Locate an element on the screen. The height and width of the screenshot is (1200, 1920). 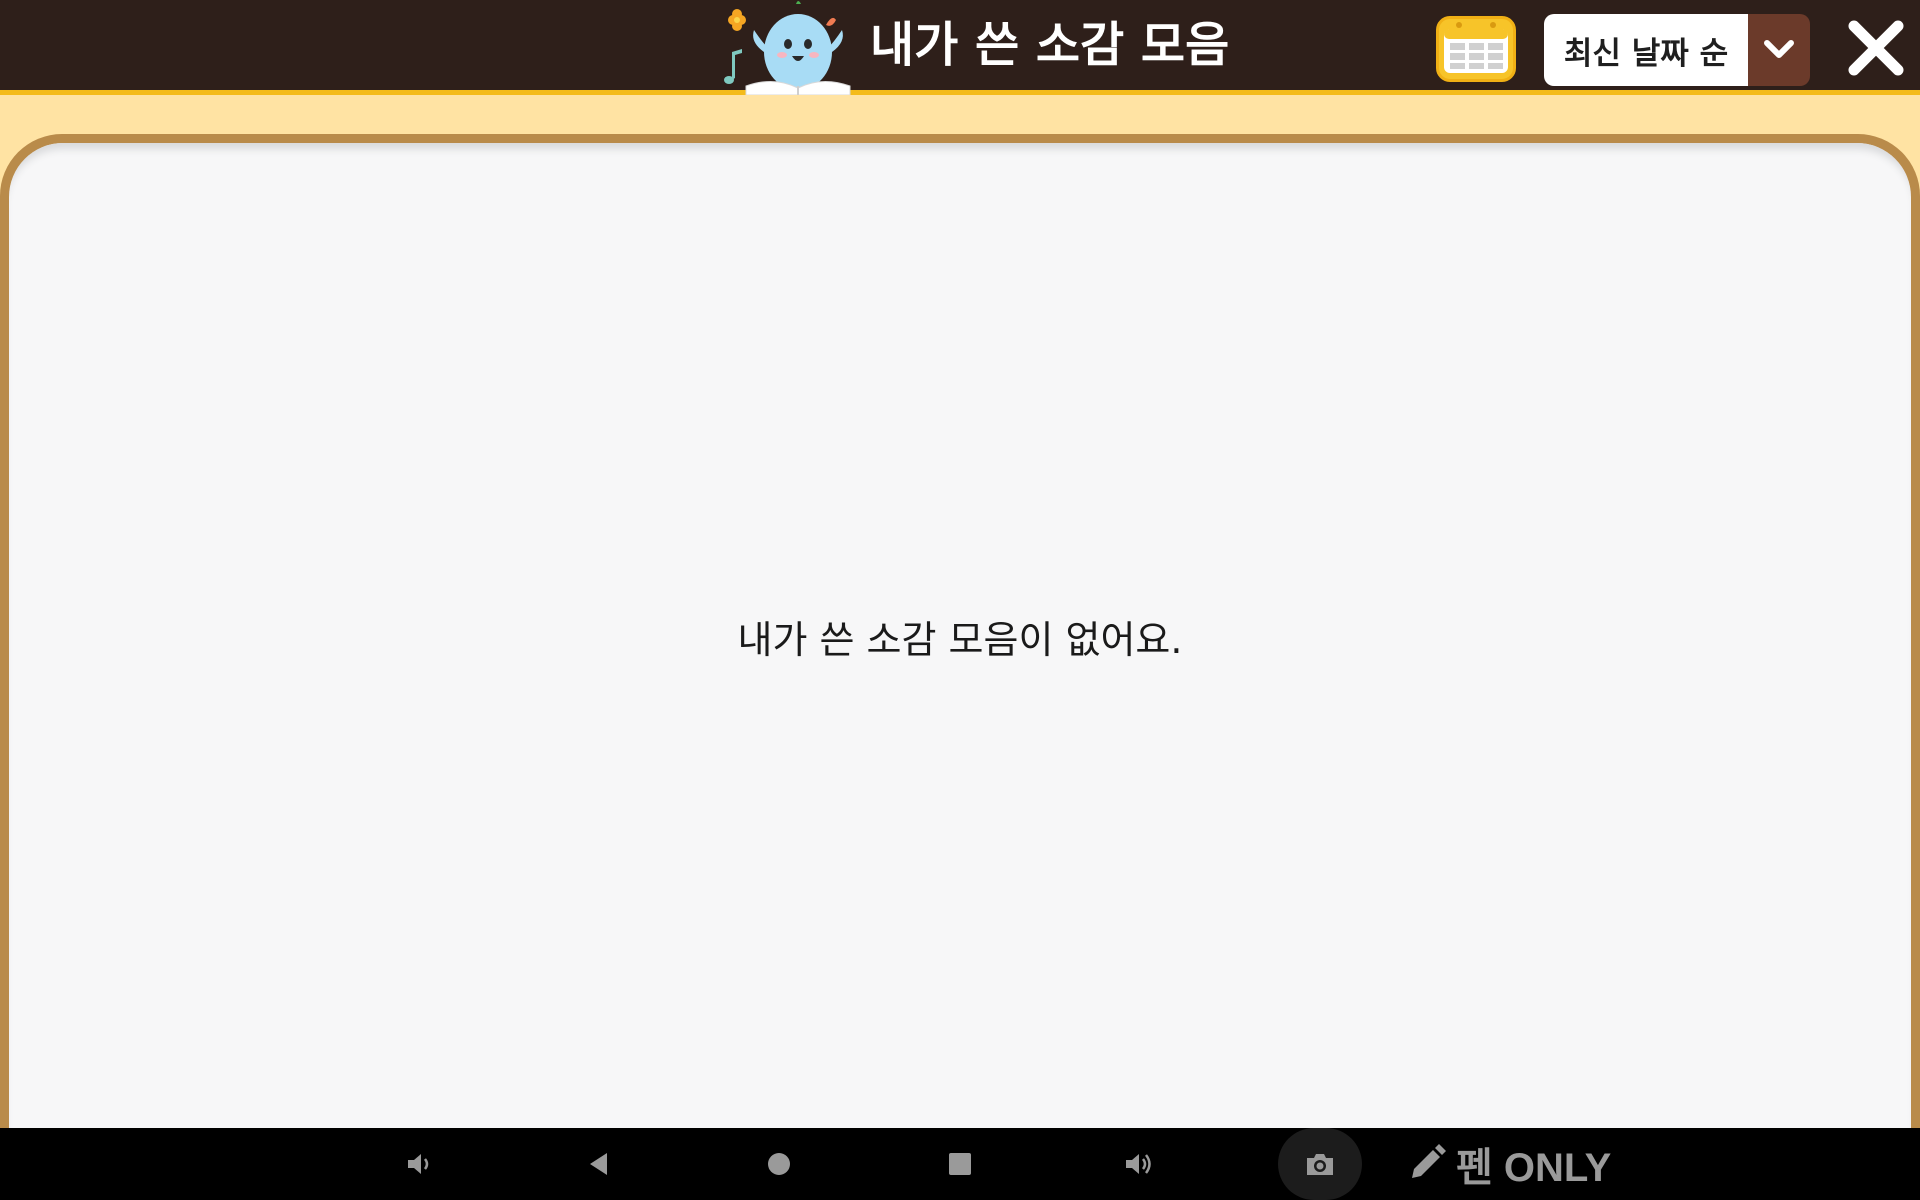
close-icon is located at coordinates (1876, 48).